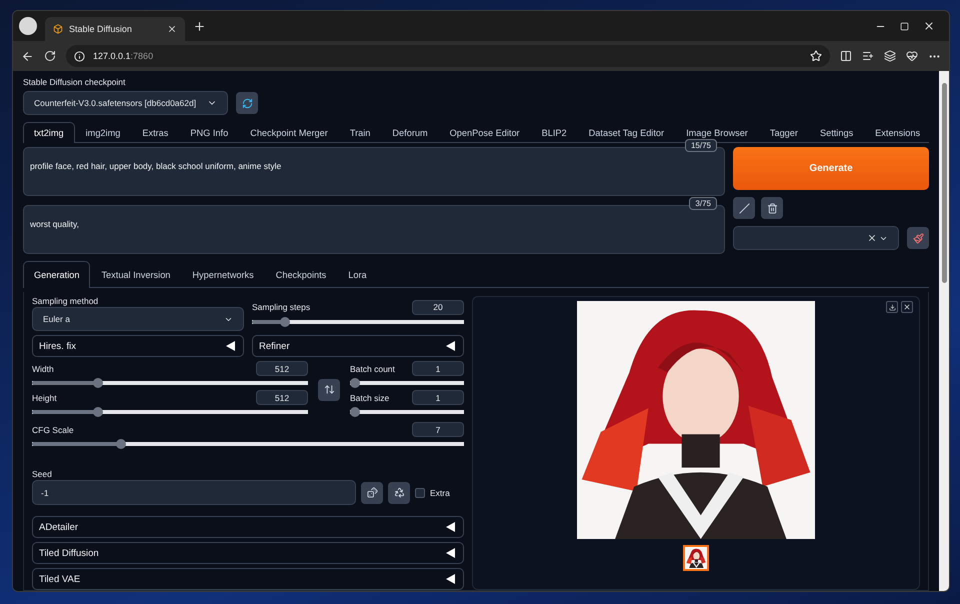 The height and width of the screenshot is (604, 960). What do you see at coordinates (700, 145) in the screenshot?
I see `token-counter: 15/75` at bounding box center [700, 145].